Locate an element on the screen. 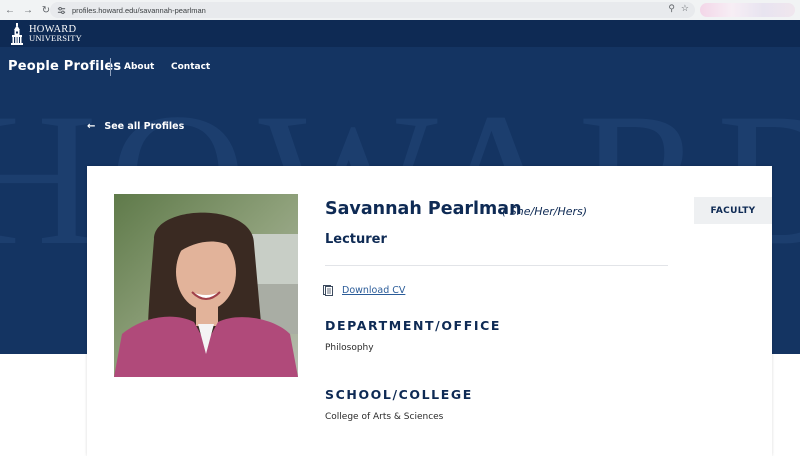 The image size is (800, 456). founders-library-icon is located at coordinates (17, 34).